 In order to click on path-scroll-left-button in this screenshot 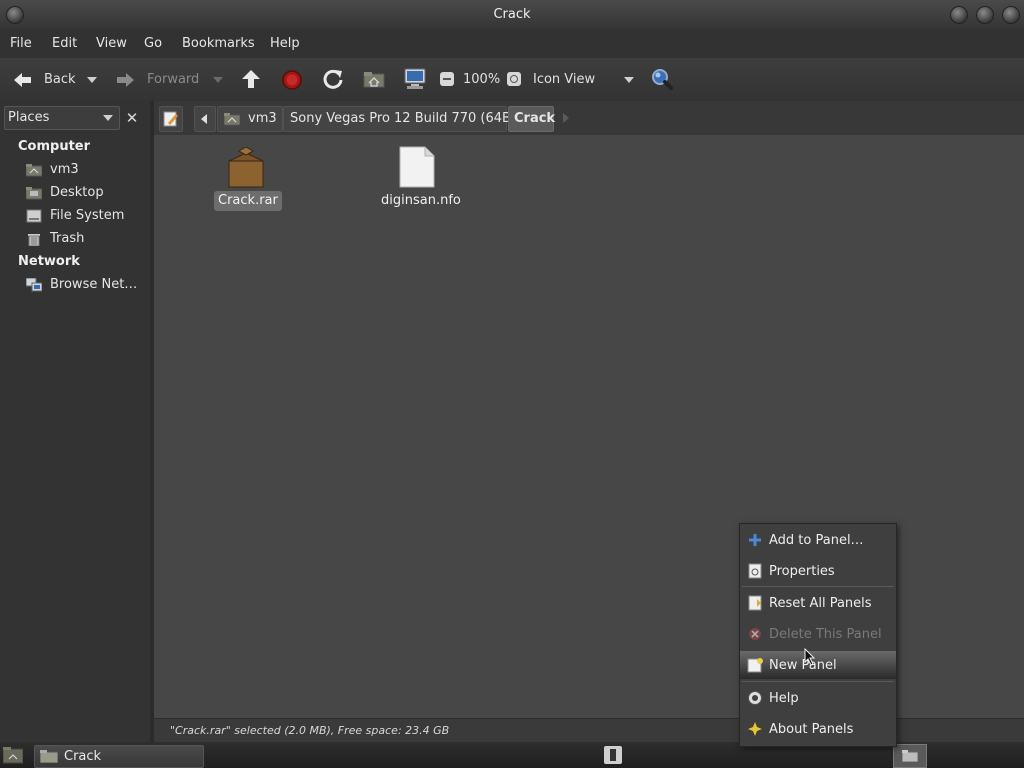, I will do `click(205, 119)`.